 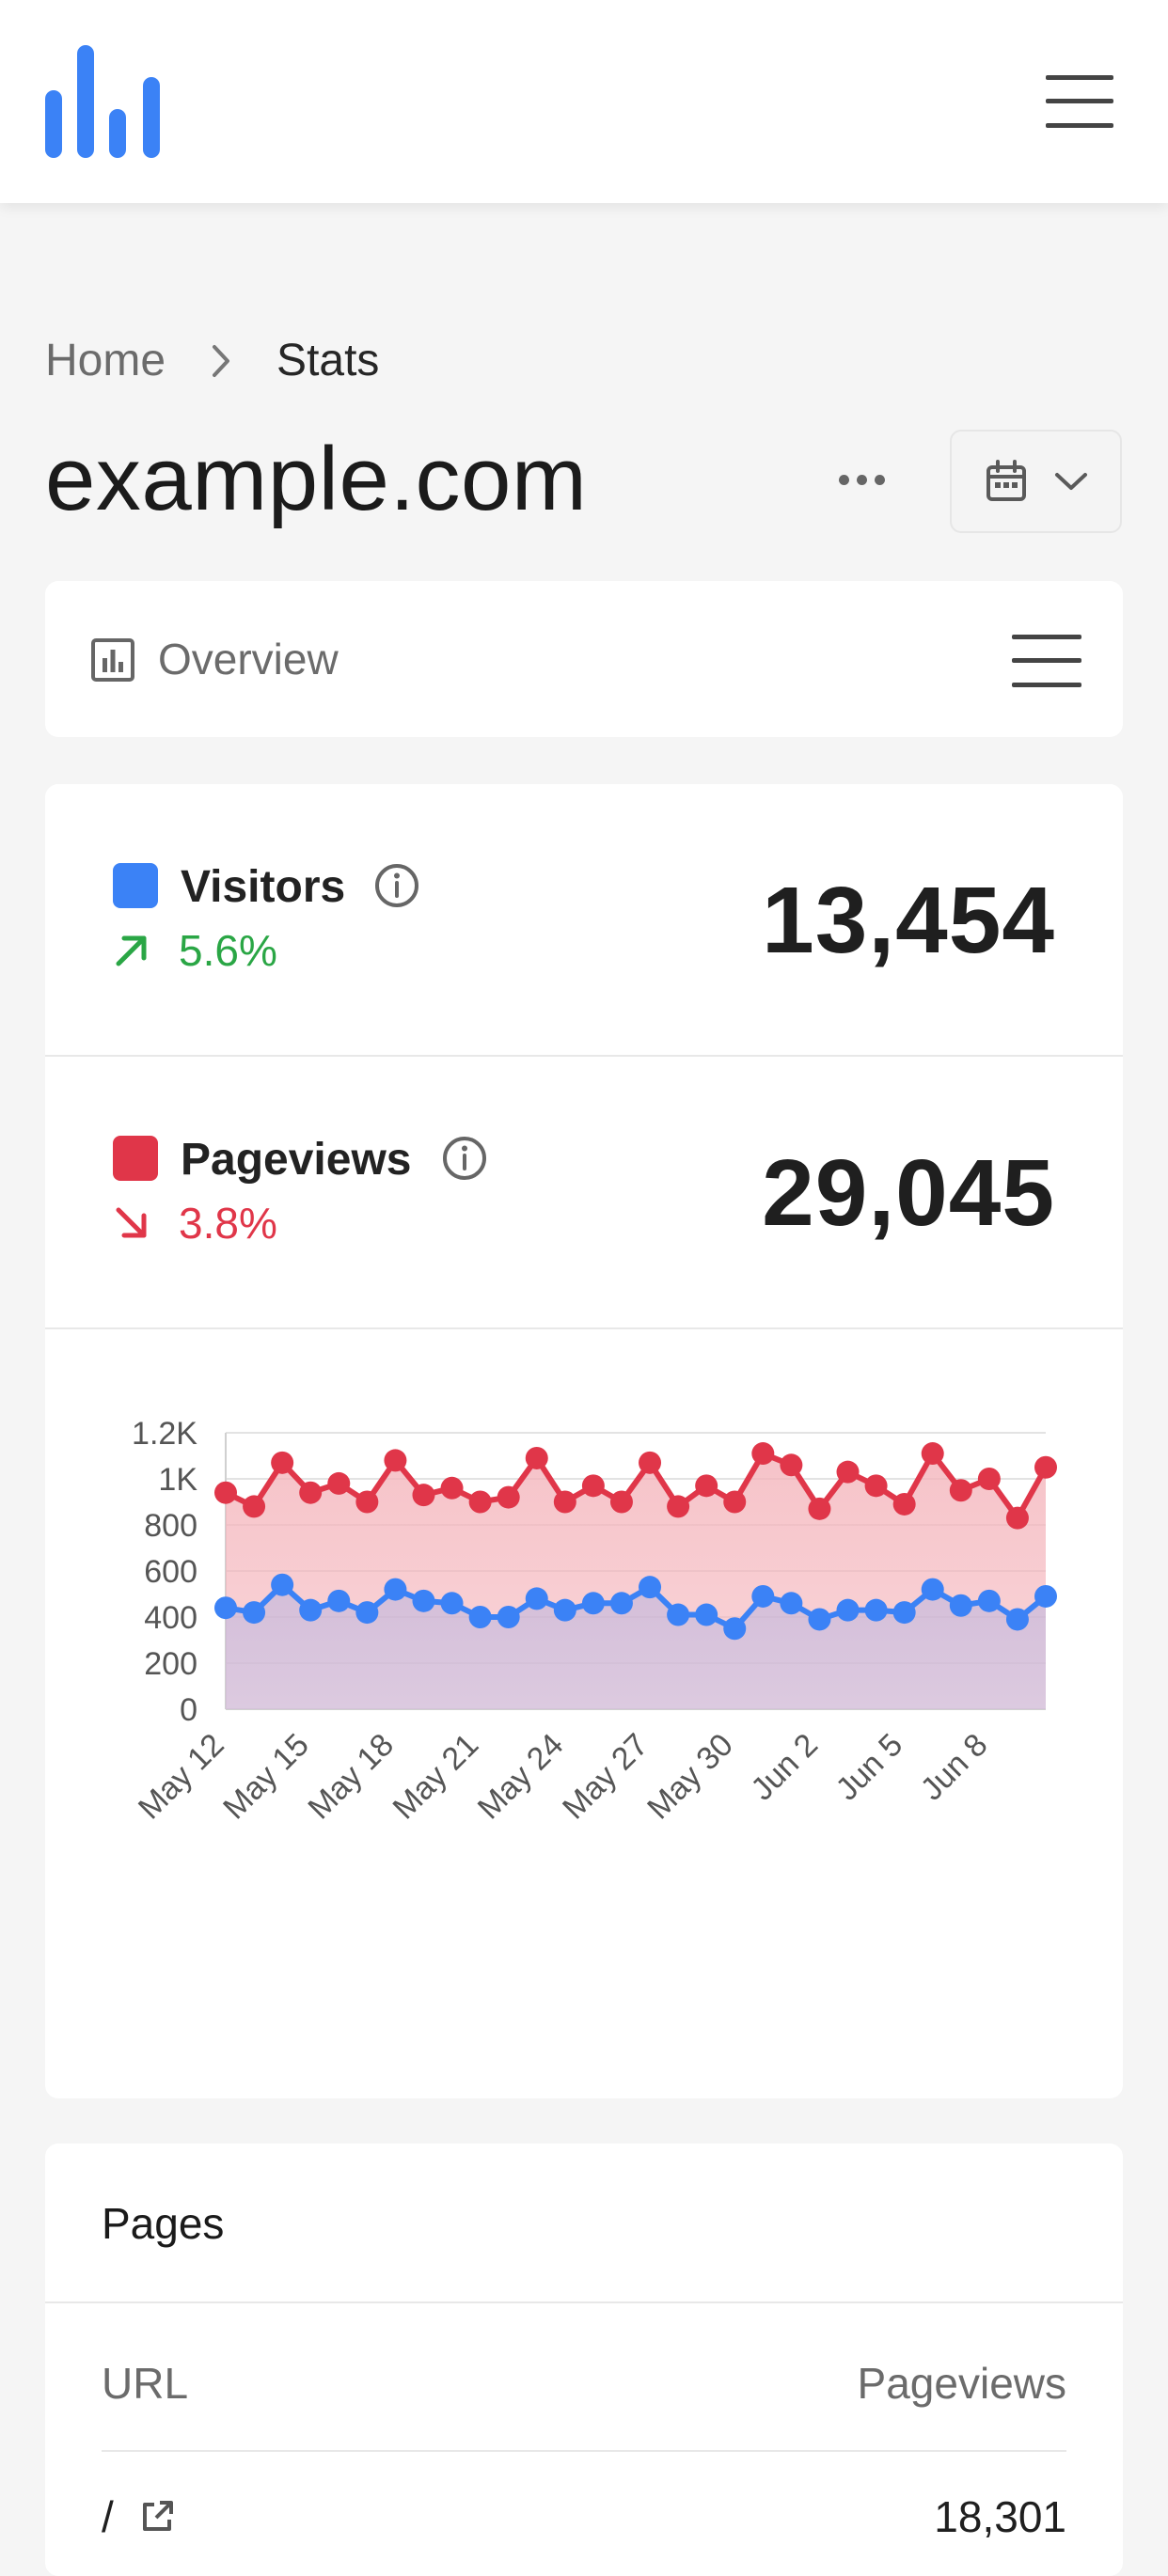 What do you see at coordinates (1046, 661) in the screenshot?
I see `overview-menu-icon` at bounding box center [1046, 661].